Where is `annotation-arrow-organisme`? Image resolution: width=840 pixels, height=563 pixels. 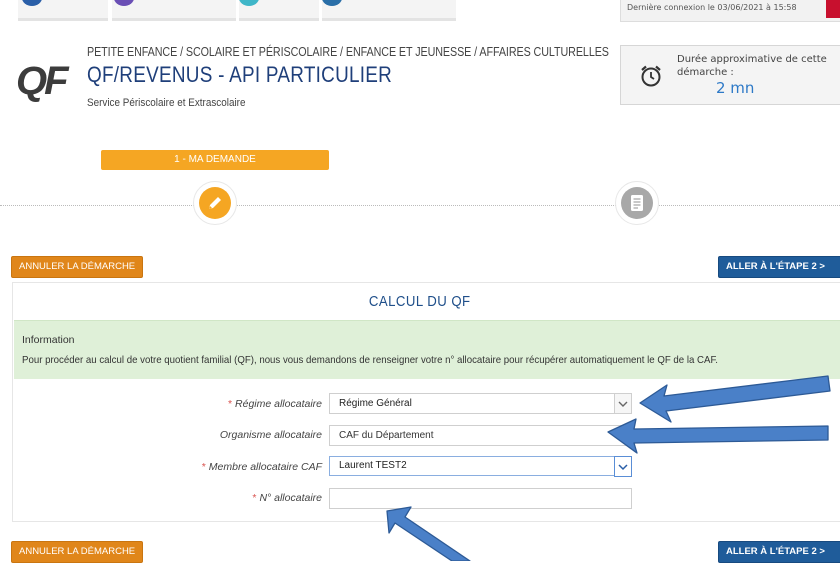
annotation-arrow-organisme is located at coordinates (718, 436).